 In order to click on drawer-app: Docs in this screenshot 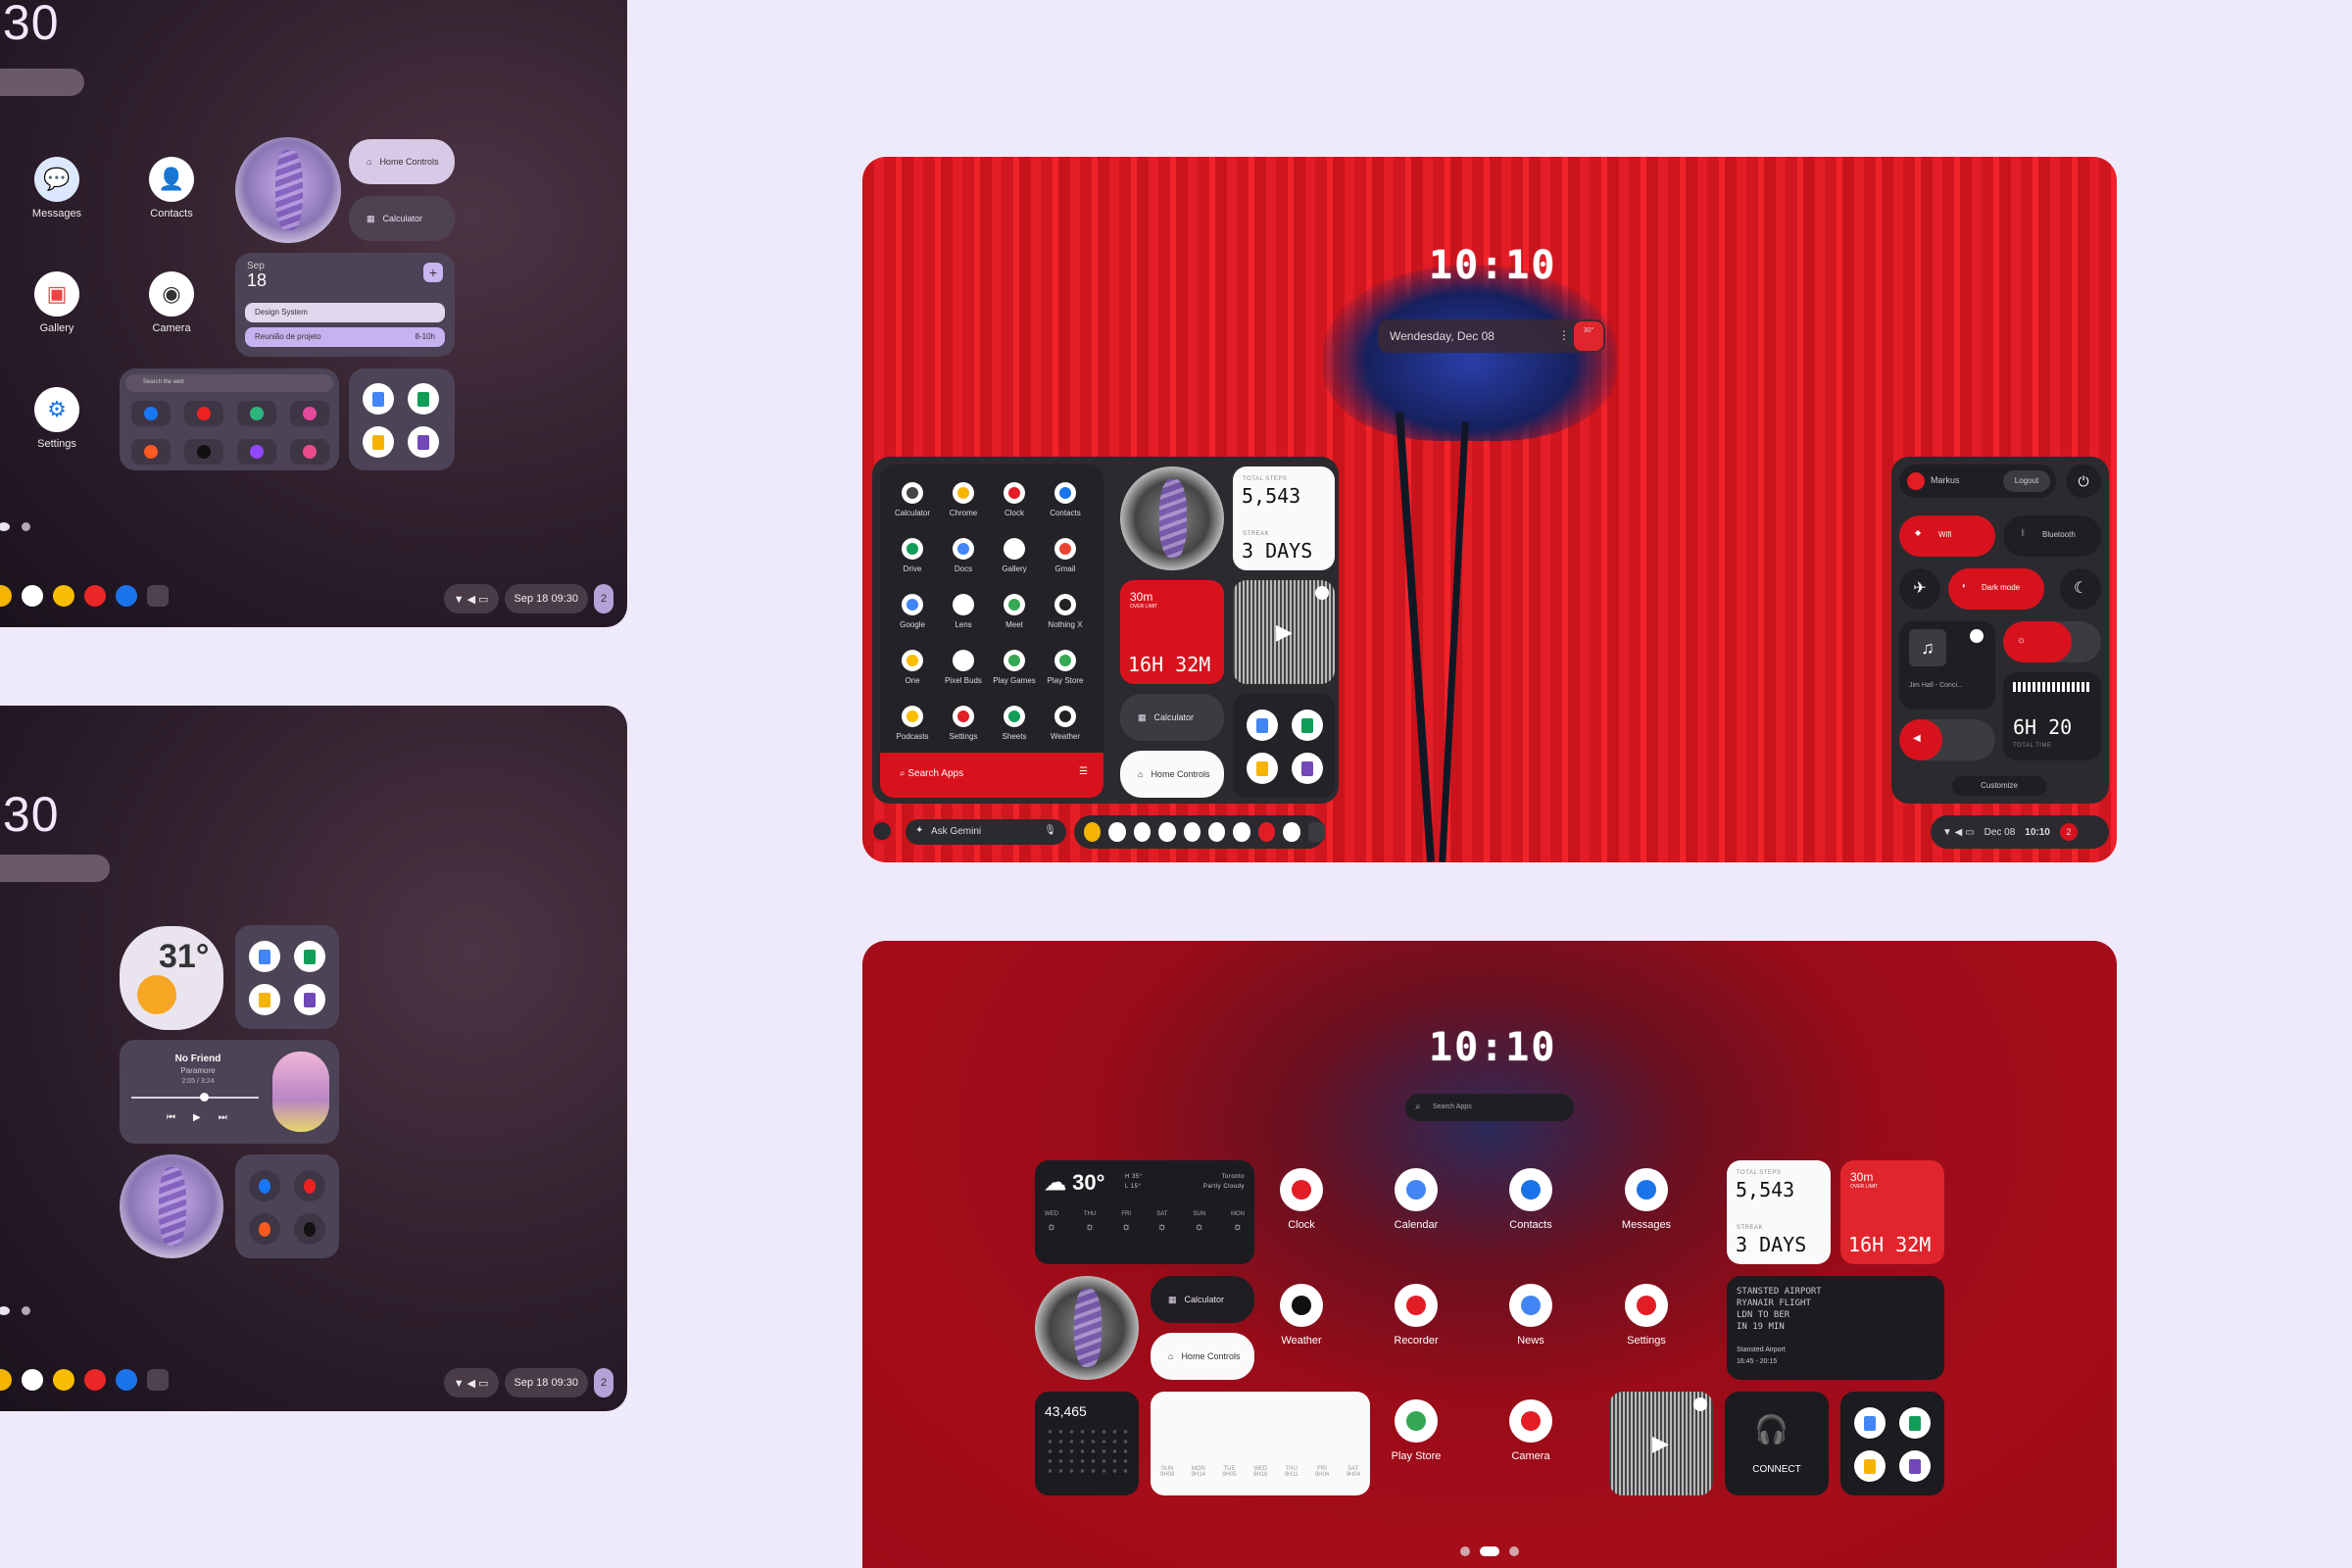, I will do `click(964, 555)`.